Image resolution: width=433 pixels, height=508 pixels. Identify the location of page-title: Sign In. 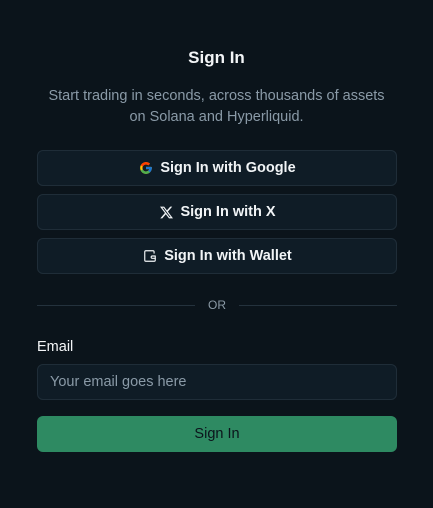
(216, 57).